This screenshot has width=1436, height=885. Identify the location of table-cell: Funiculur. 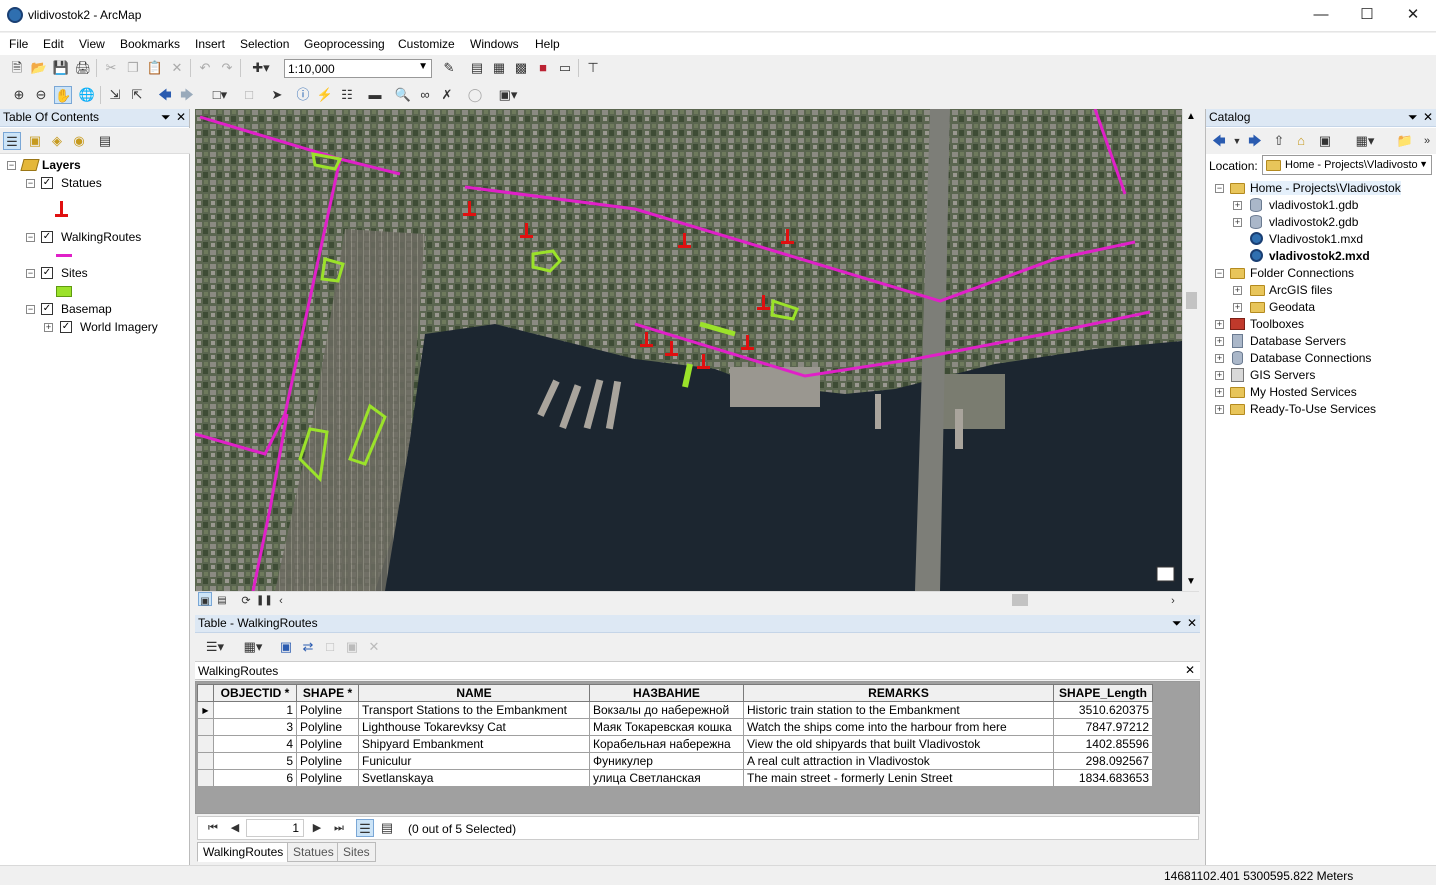
(474, 761).